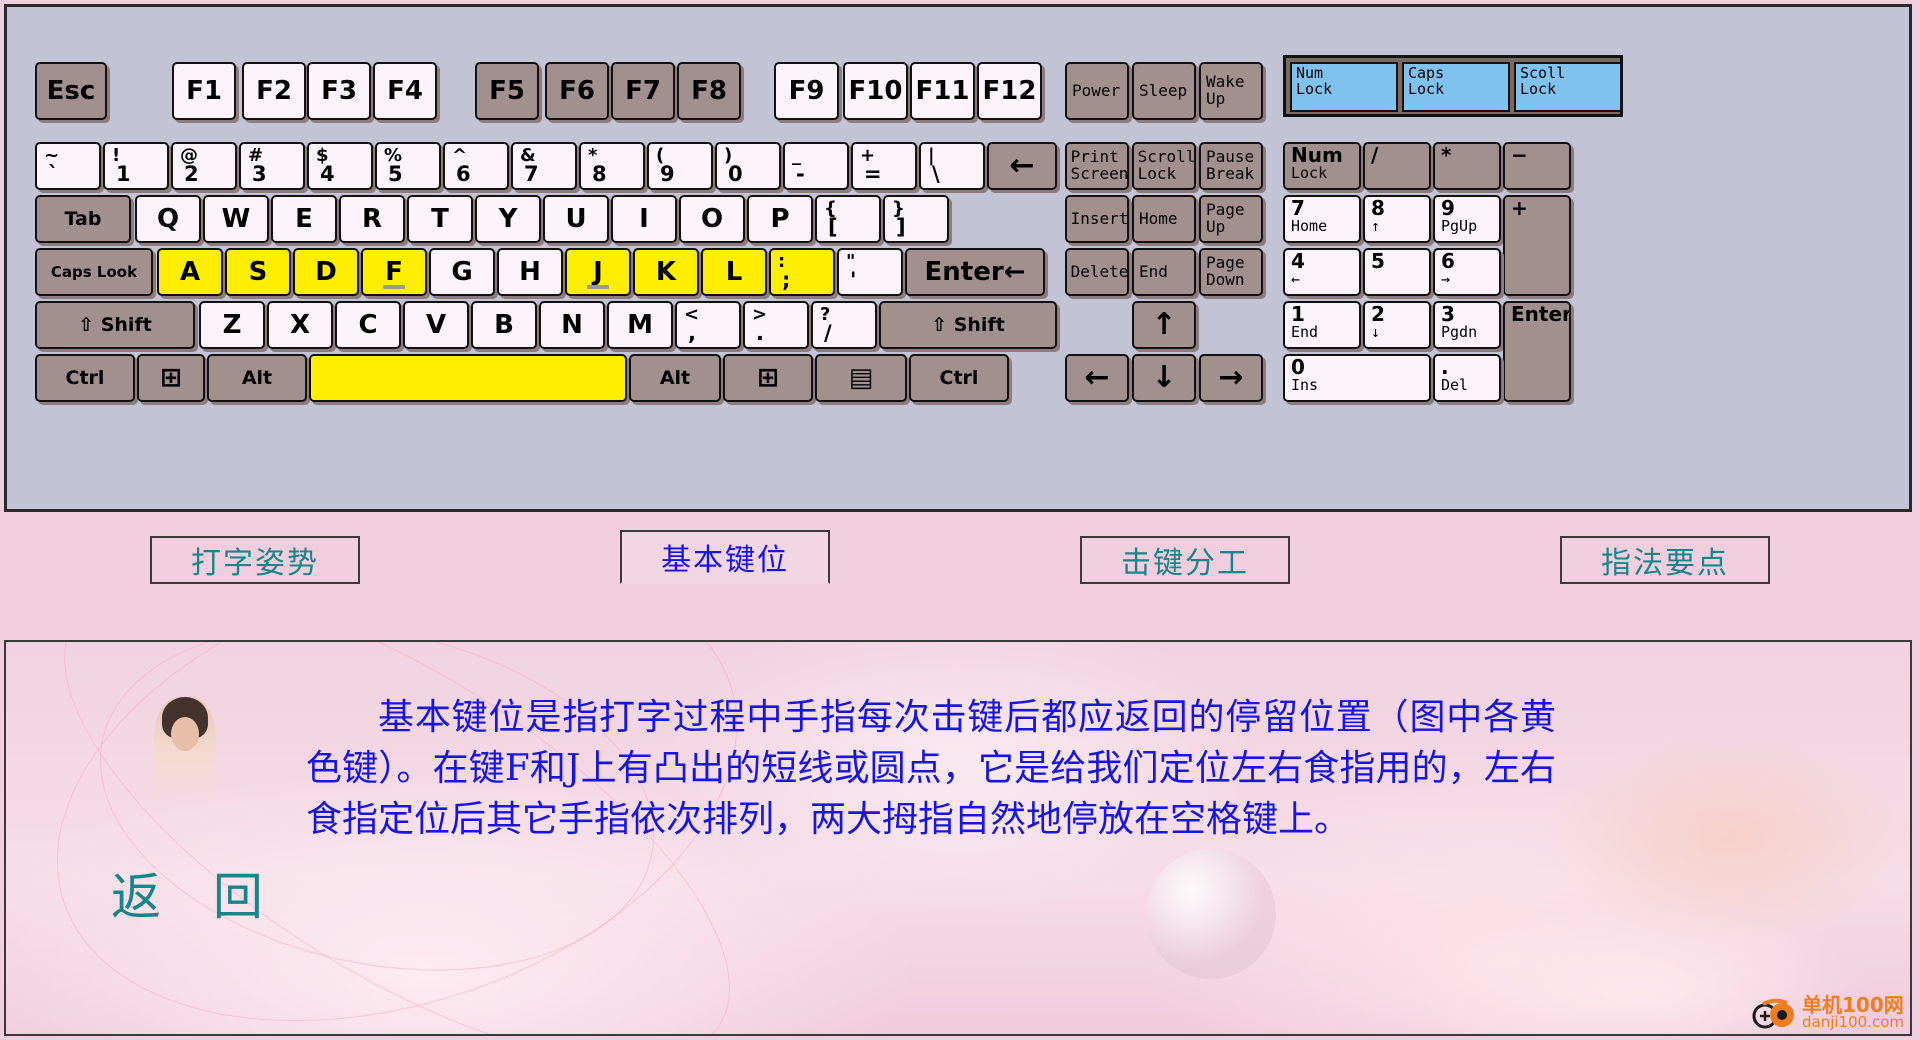 This screenshot has width=1920, height=1040. Describe the element at coordinates (1097, 272) in the screenshot. I see `key-delete: Delete` at that location.